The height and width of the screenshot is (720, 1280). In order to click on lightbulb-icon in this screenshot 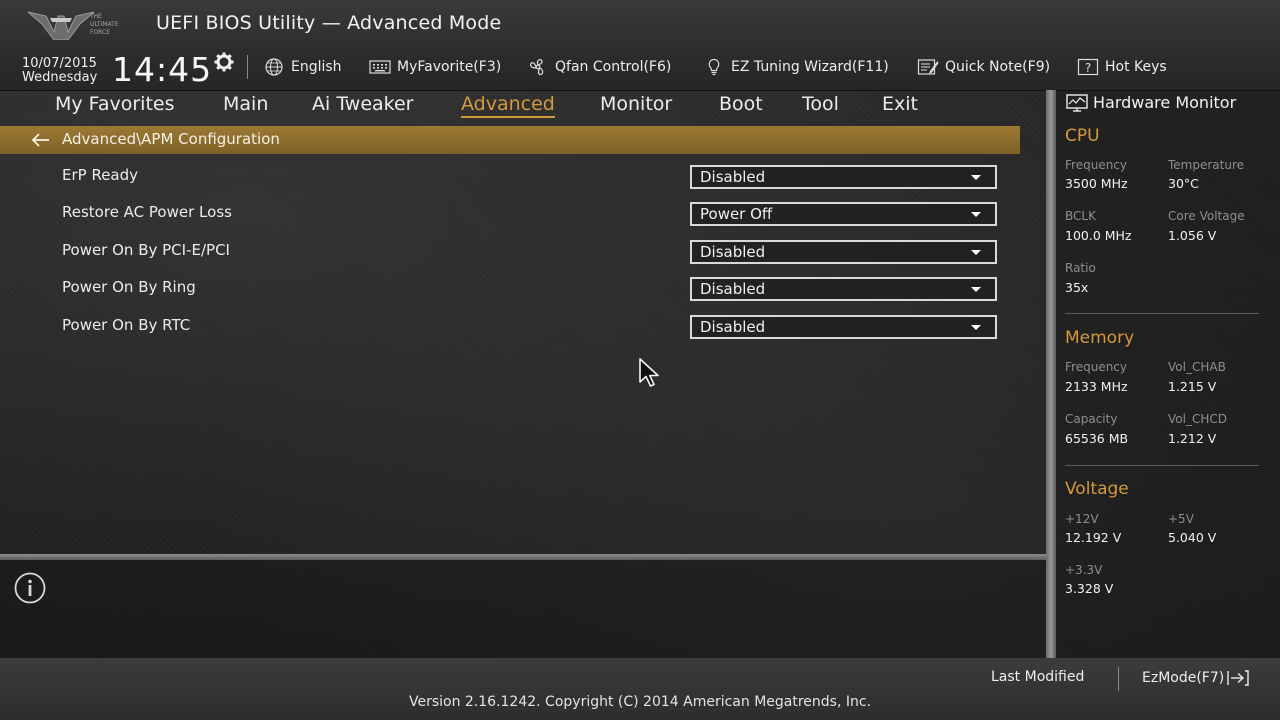, I will do `click(714, 67)`.